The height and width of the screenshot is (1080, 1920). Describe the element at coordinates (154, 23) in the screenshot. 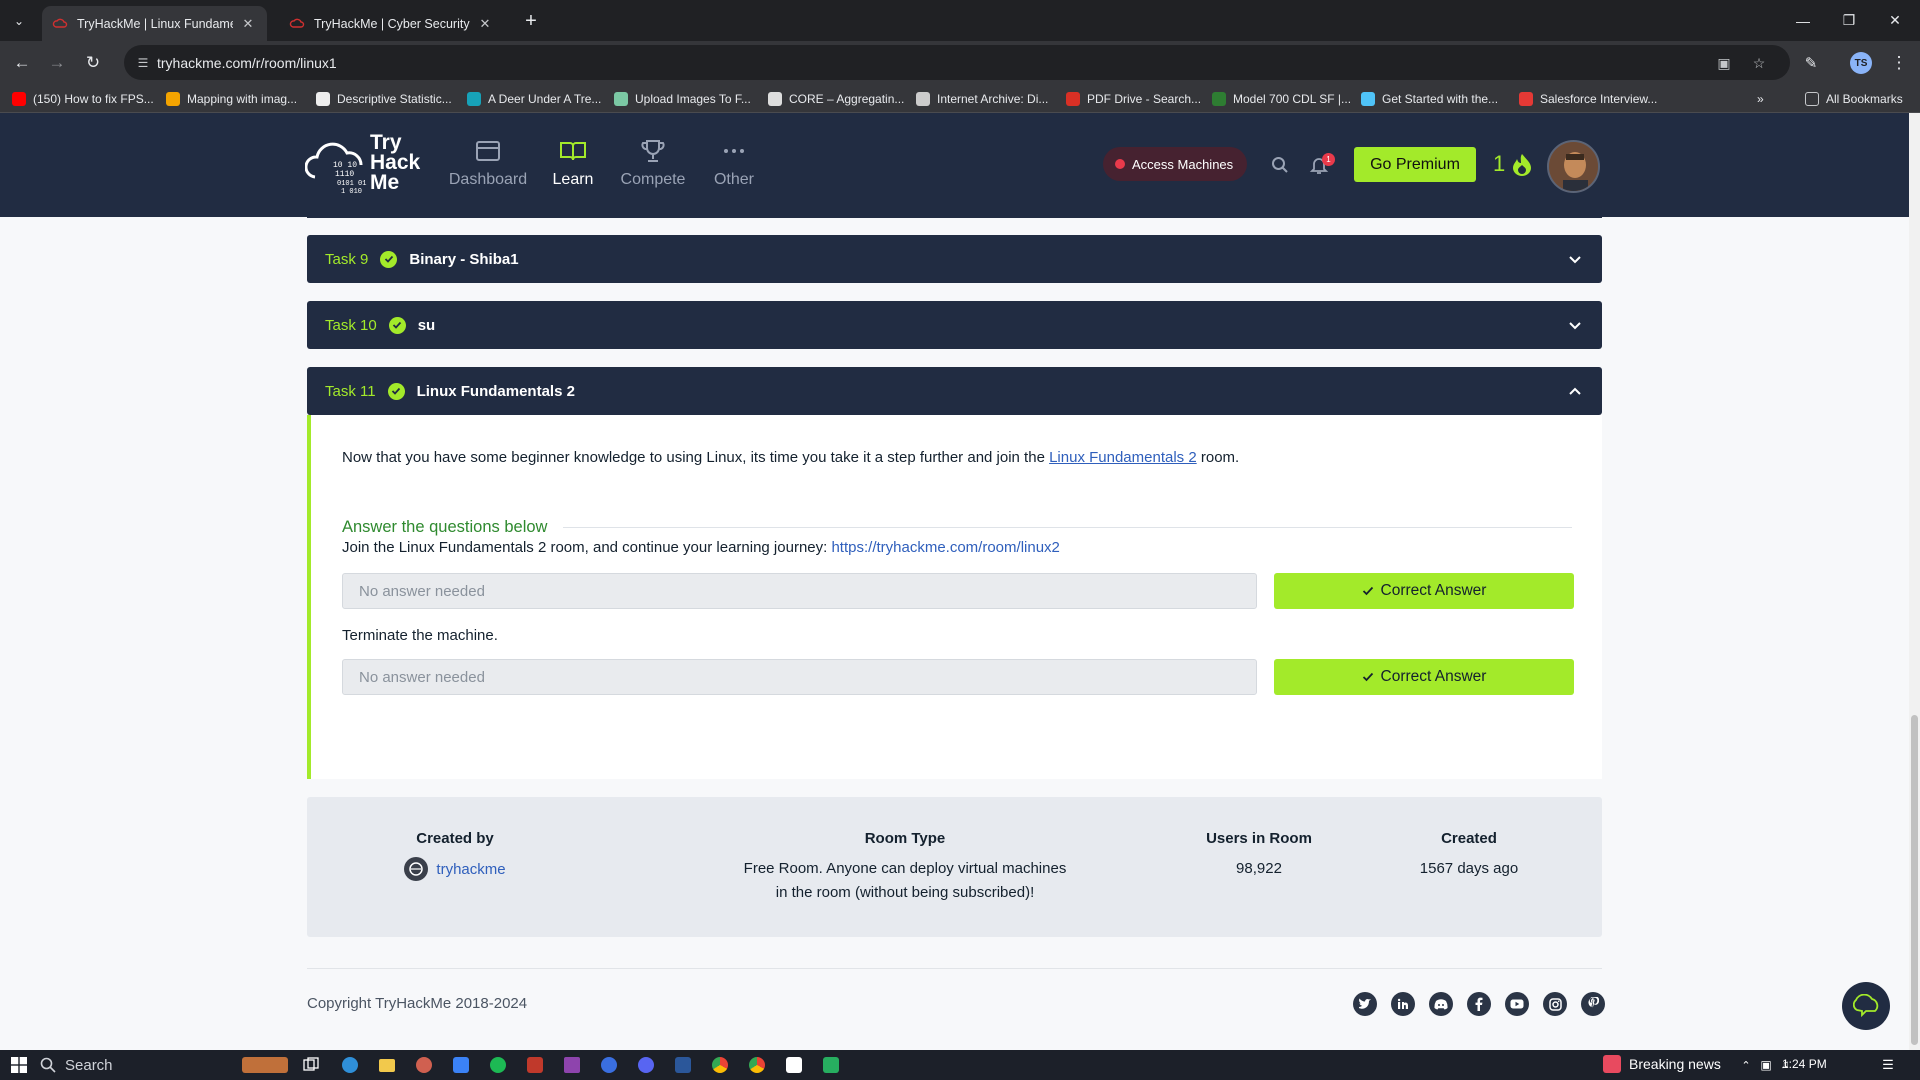

I see `browser-tab-active: TryHackMe | Linux Fundamentals ✕` at that location.